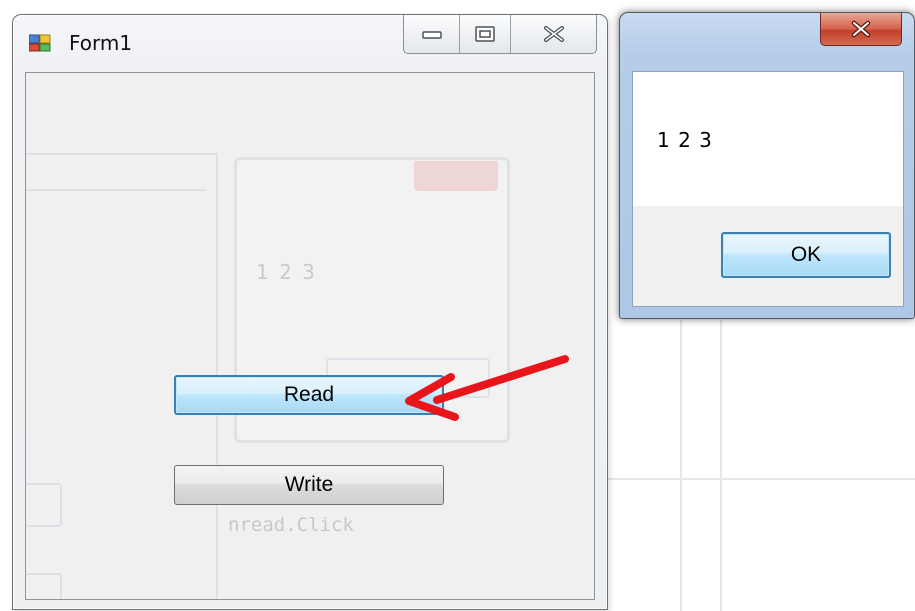 The width and height of the screenshot is (915, 611). What do you see at coordinates (286, 272) in the screenshot?
I see `ghost-message-text: 1 2 3` at bounding box center [286, 272].